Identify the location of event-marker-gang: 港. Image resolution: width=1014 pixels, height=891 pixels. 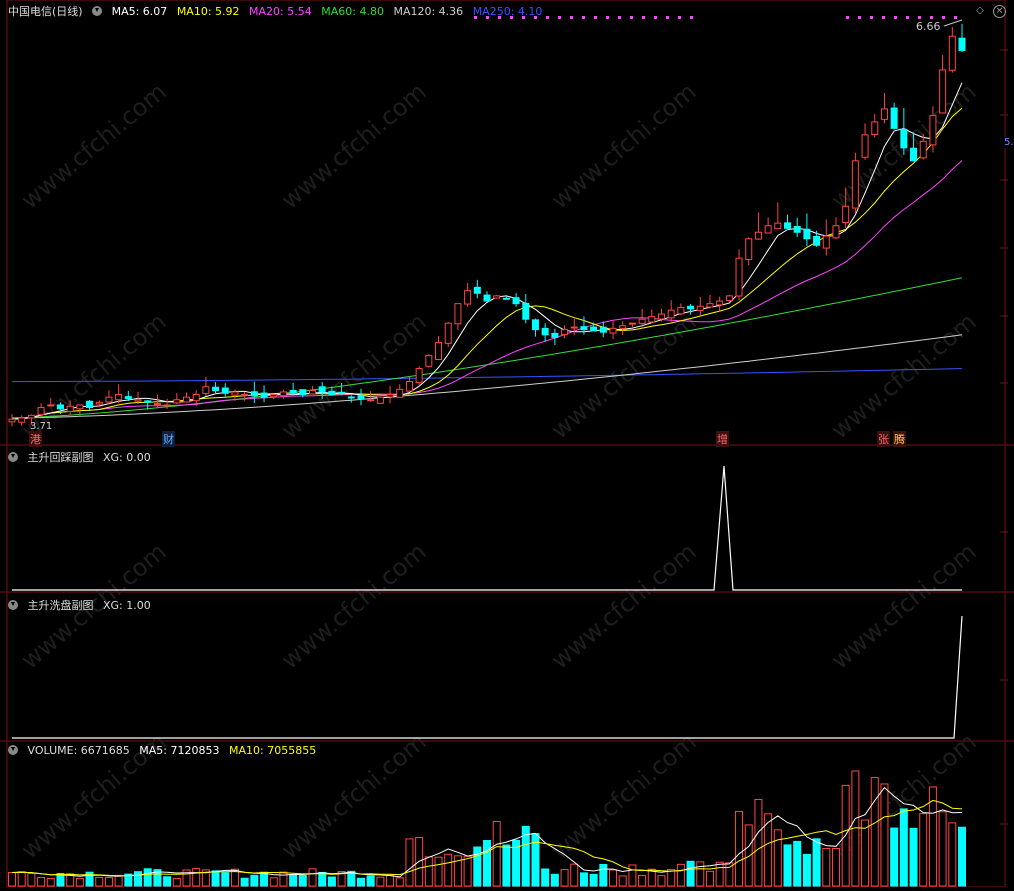
(35, 439).